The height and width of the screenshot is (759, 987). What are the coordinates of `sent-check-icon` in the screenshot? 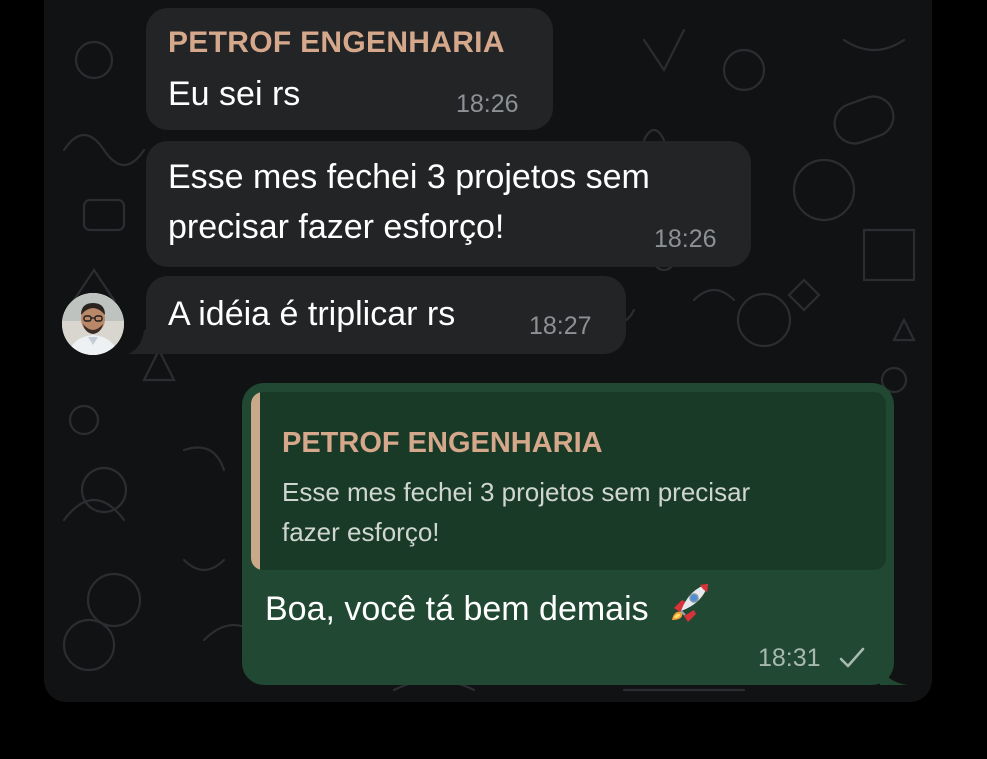 It's located at (852, 657).